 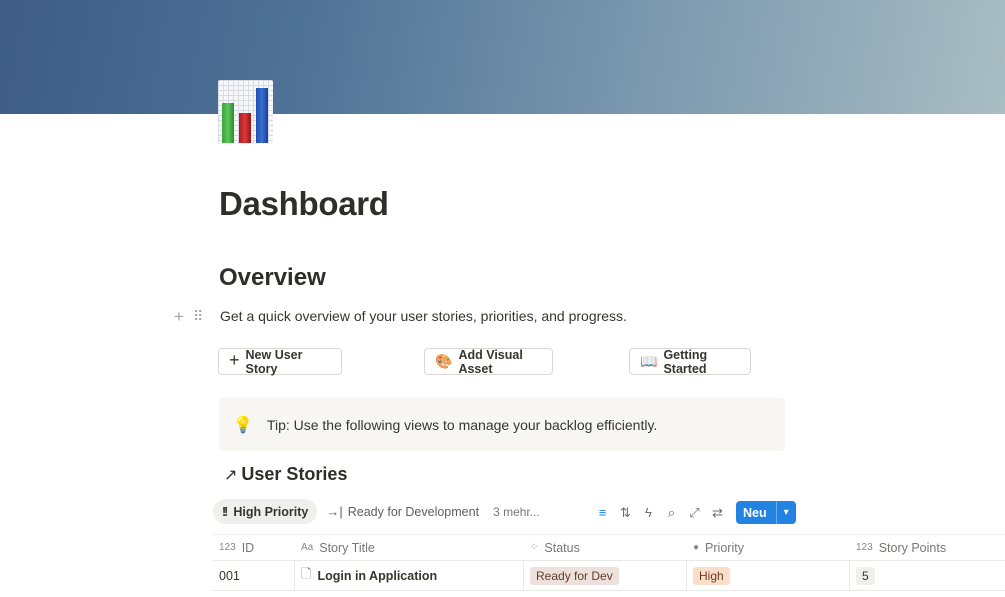 What do you see at coordinates (444, 361) in the screenshot?
I see `palette-icon: 🎨` at bounding box center [444, 361].